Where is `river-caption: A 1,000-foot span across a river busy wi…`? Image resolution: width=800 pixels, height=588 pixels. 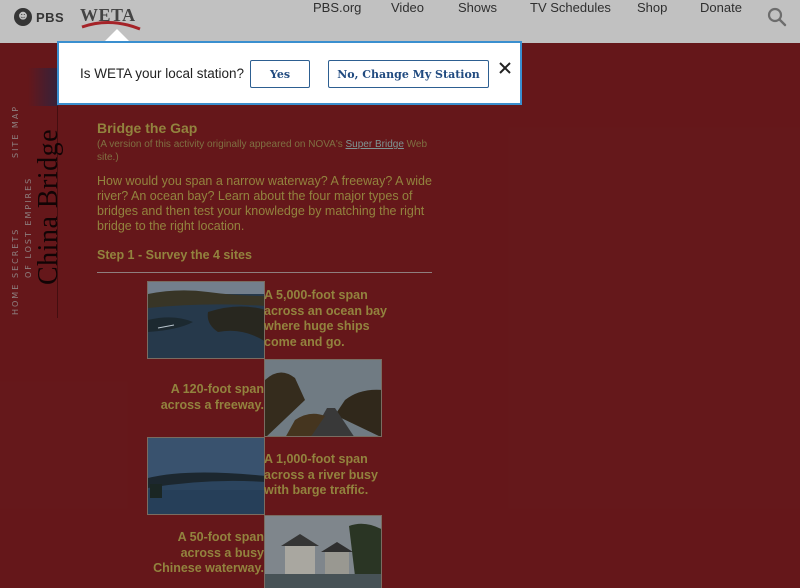 river-caption: A 1,000-foot span across a river busy wi… is located at coordinates (321, 474).